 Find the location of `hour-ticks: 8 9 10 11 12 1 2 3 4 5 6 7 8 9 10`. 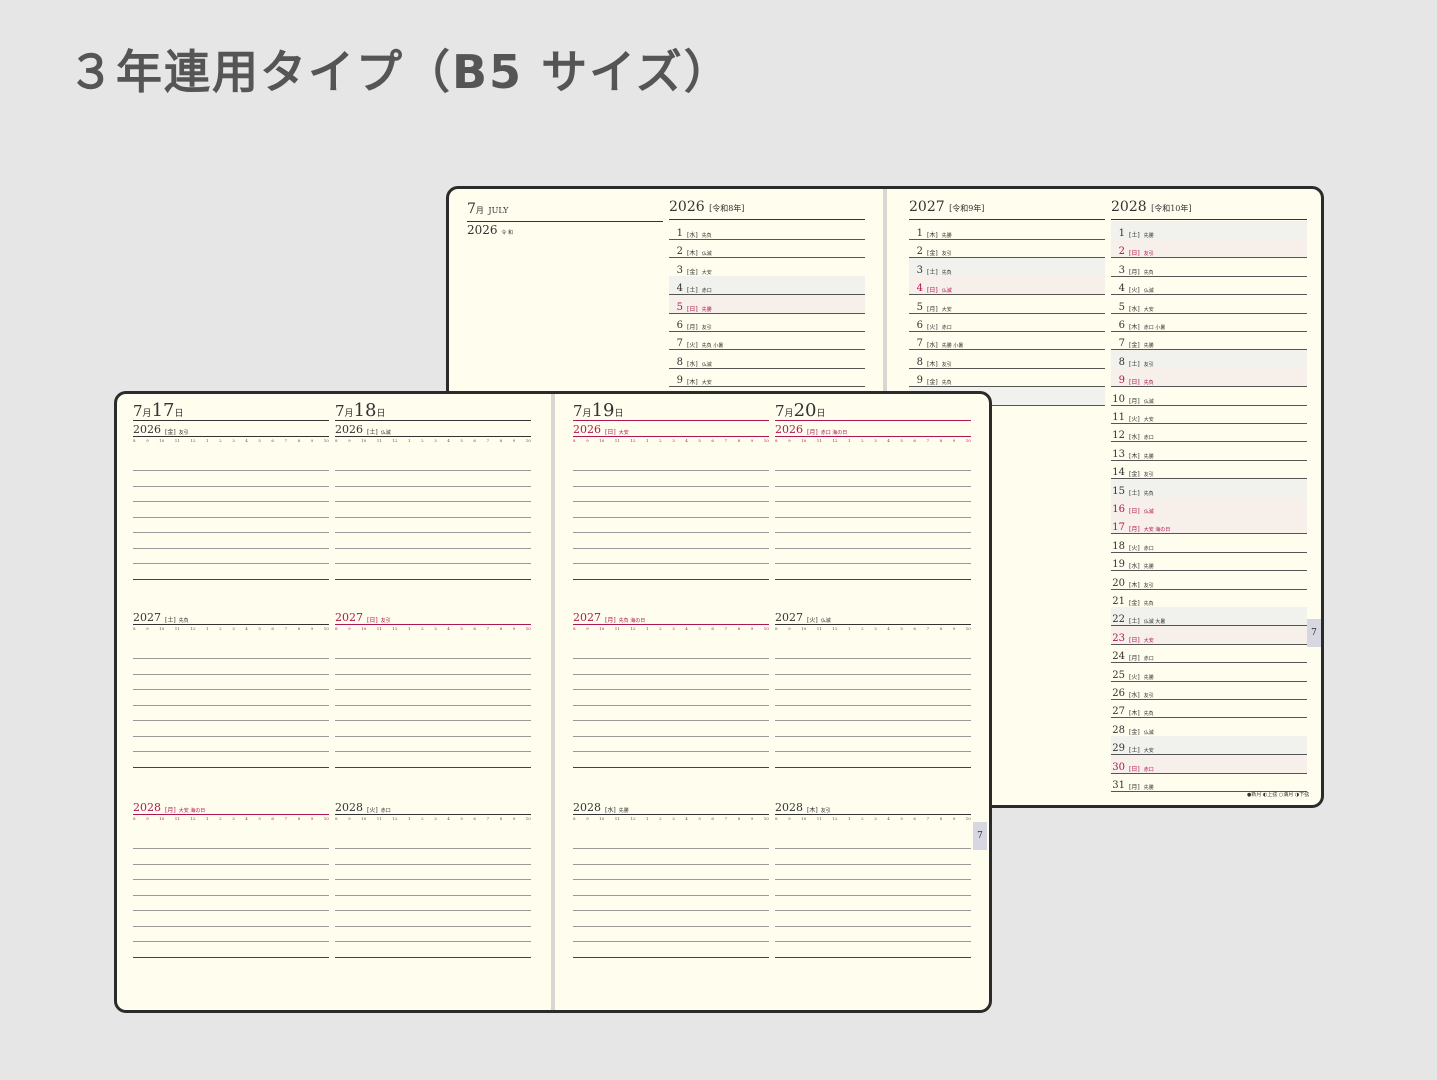

hour-ticks: 8 9 10 11 12 1 2 3 4 5 6 7 8 9 10 is located at coordinates (873, 820).